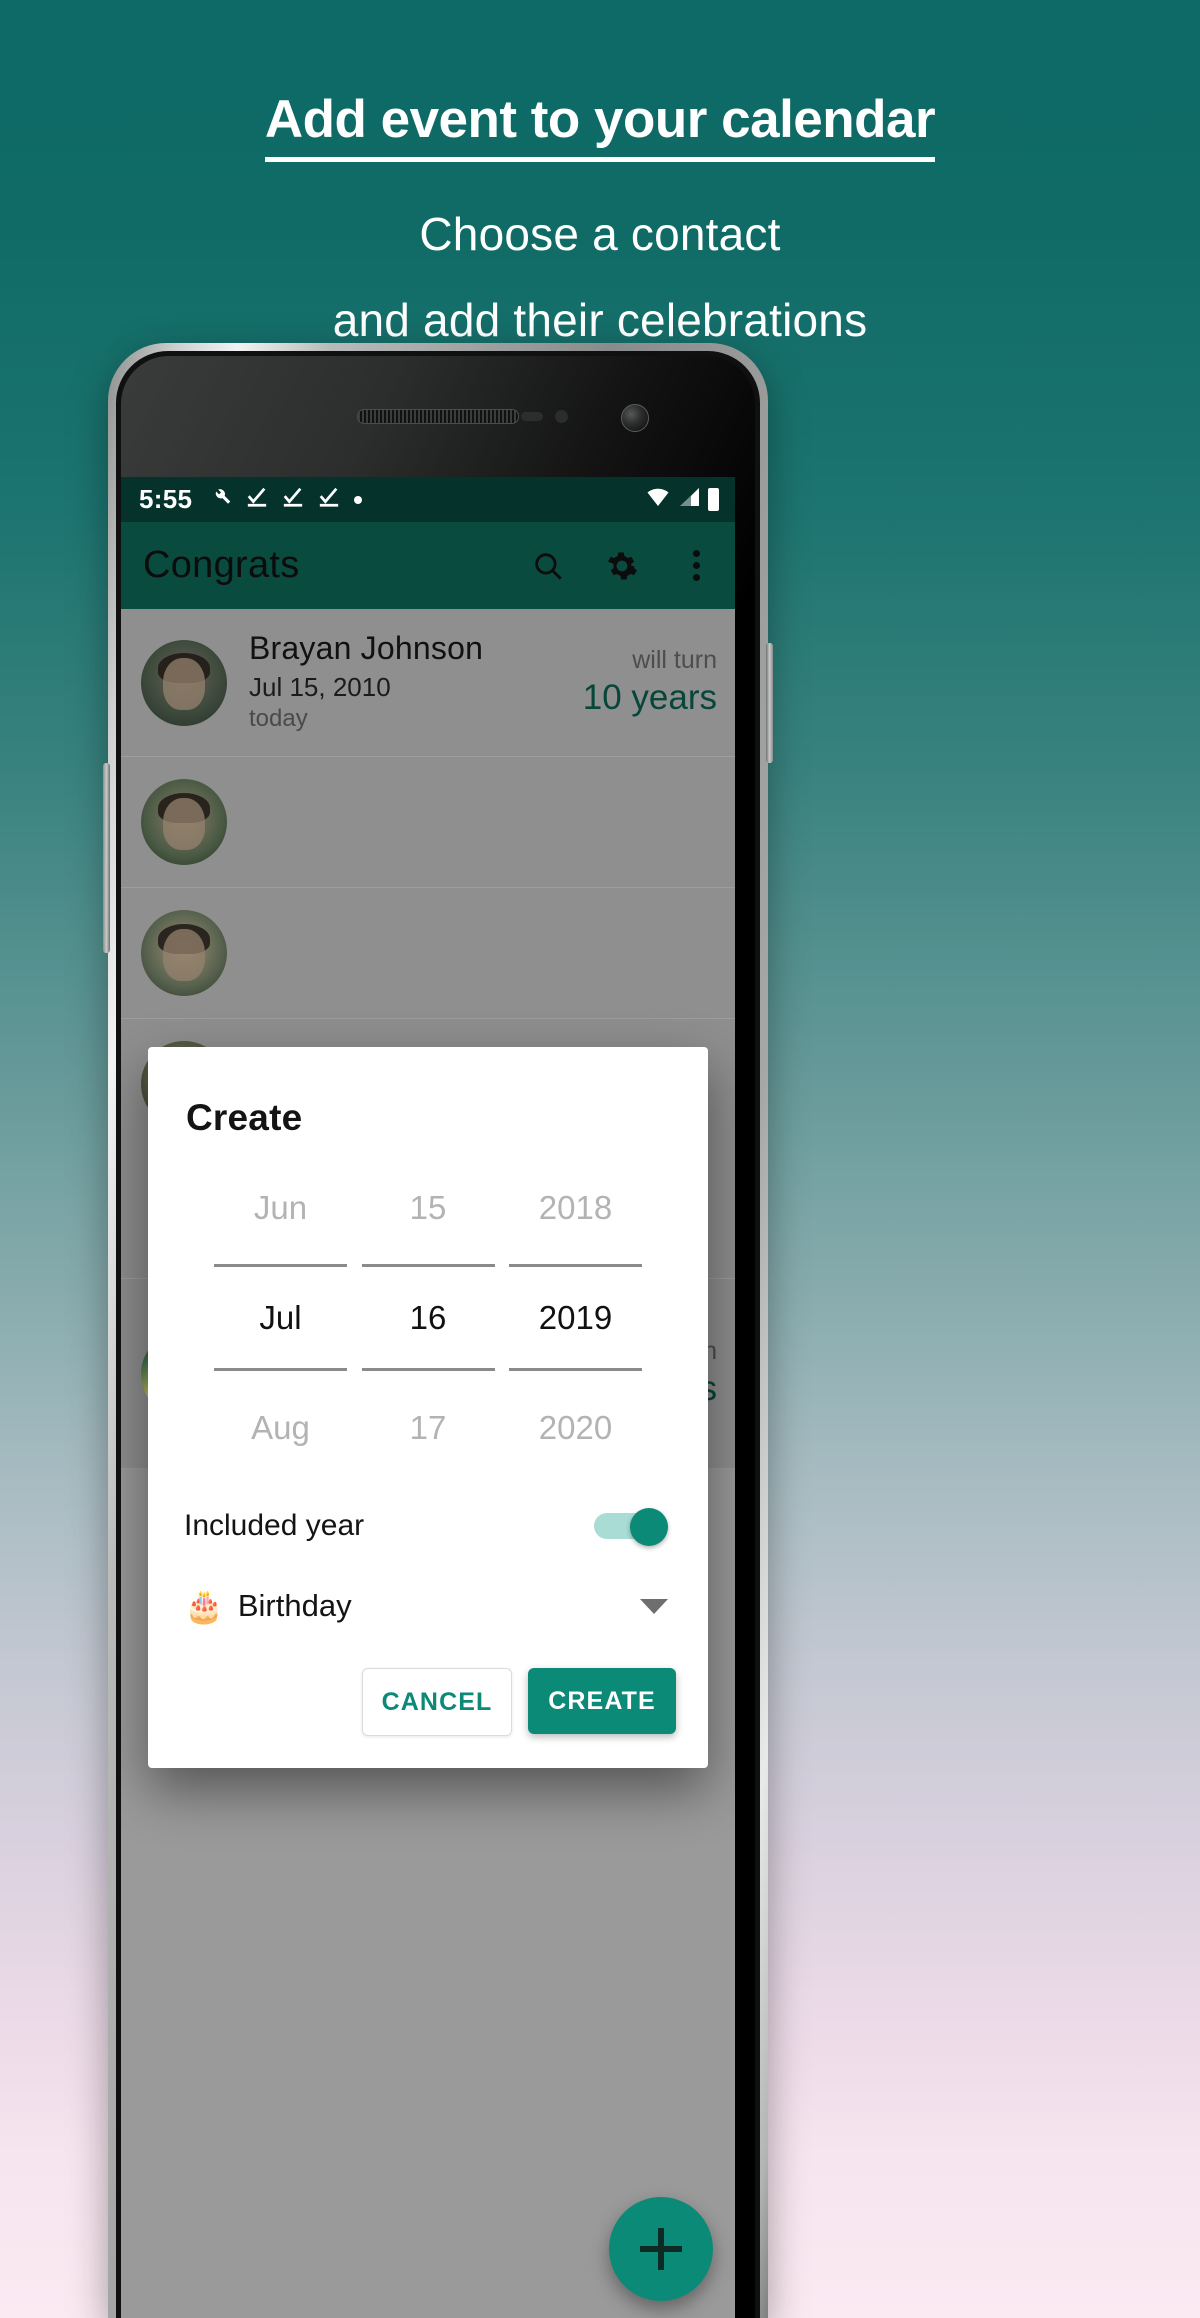 The width and height of the screenshot is (1200, 2318). What do you see at coordinates (280, 1207) in the screenshot?
I see `month-previous-value: Jun` at bounding box center [280, 1207].